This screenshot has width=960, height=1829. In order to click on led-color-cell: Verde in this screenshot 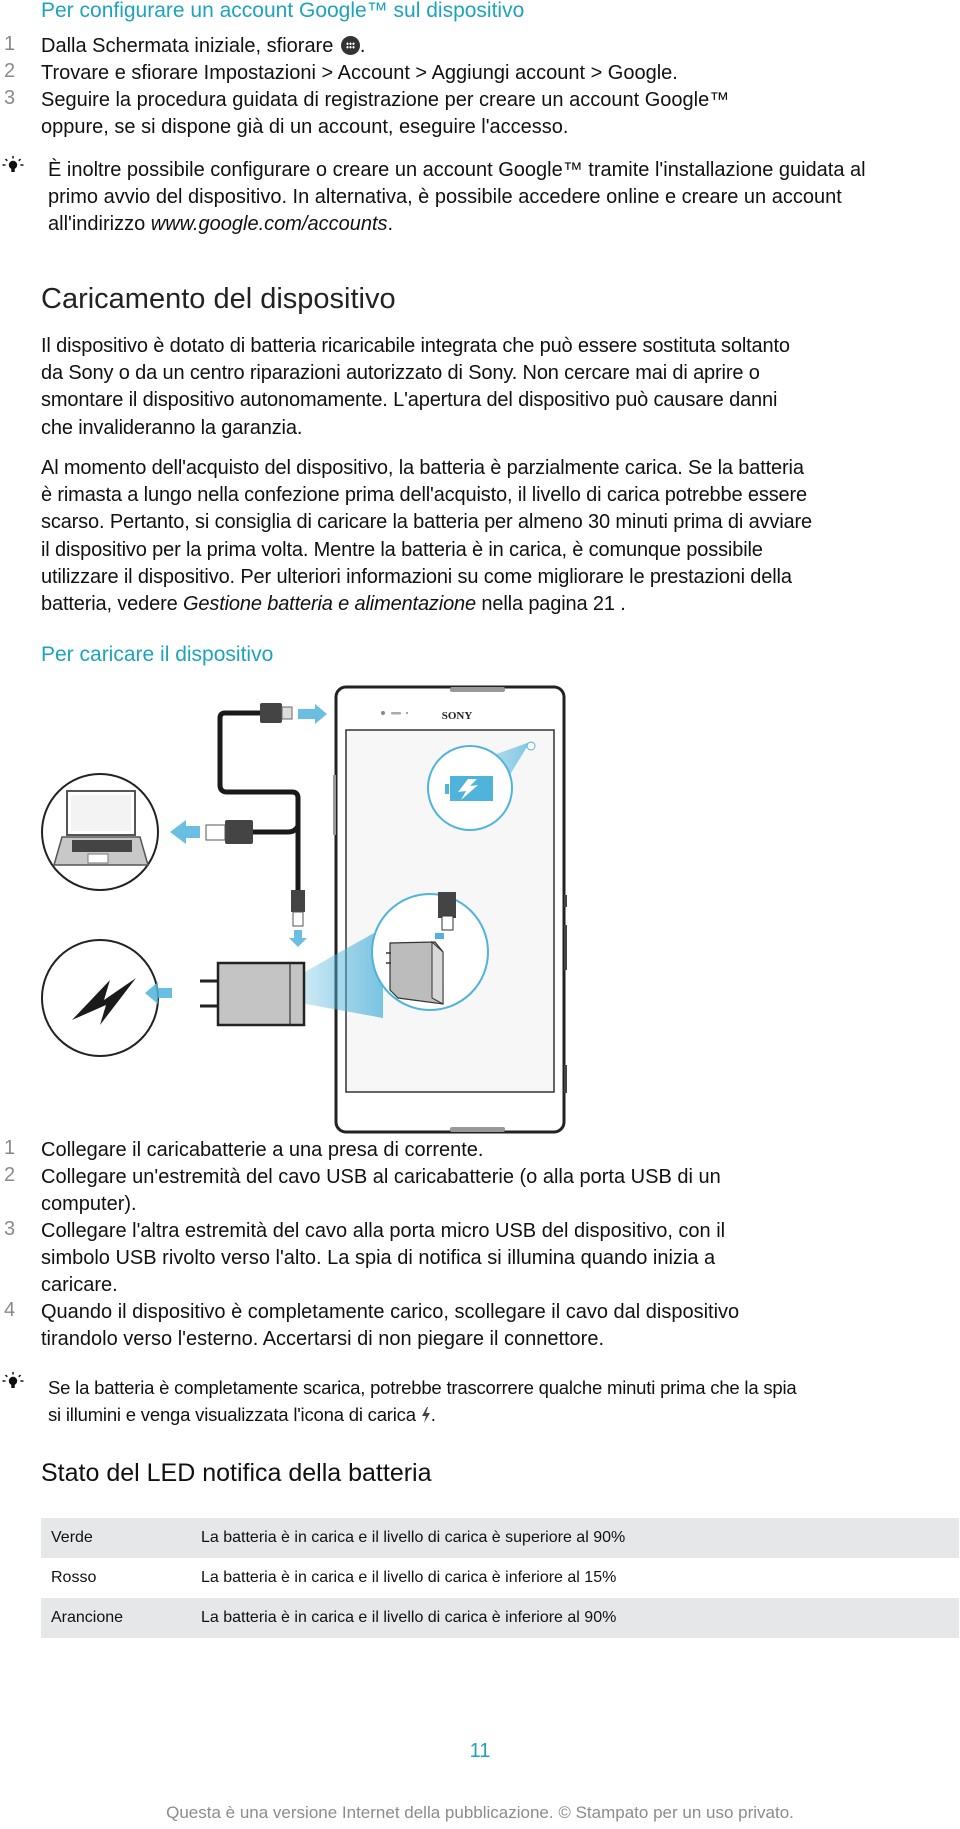, I will do `click(121, 1538)`.